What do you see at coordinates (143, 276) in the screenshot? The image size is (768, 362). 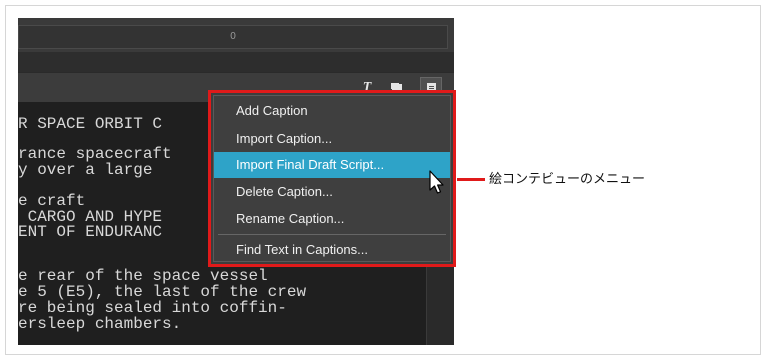 I see `script-line: e rear of the space vessel` at bounding box center [143, 276].